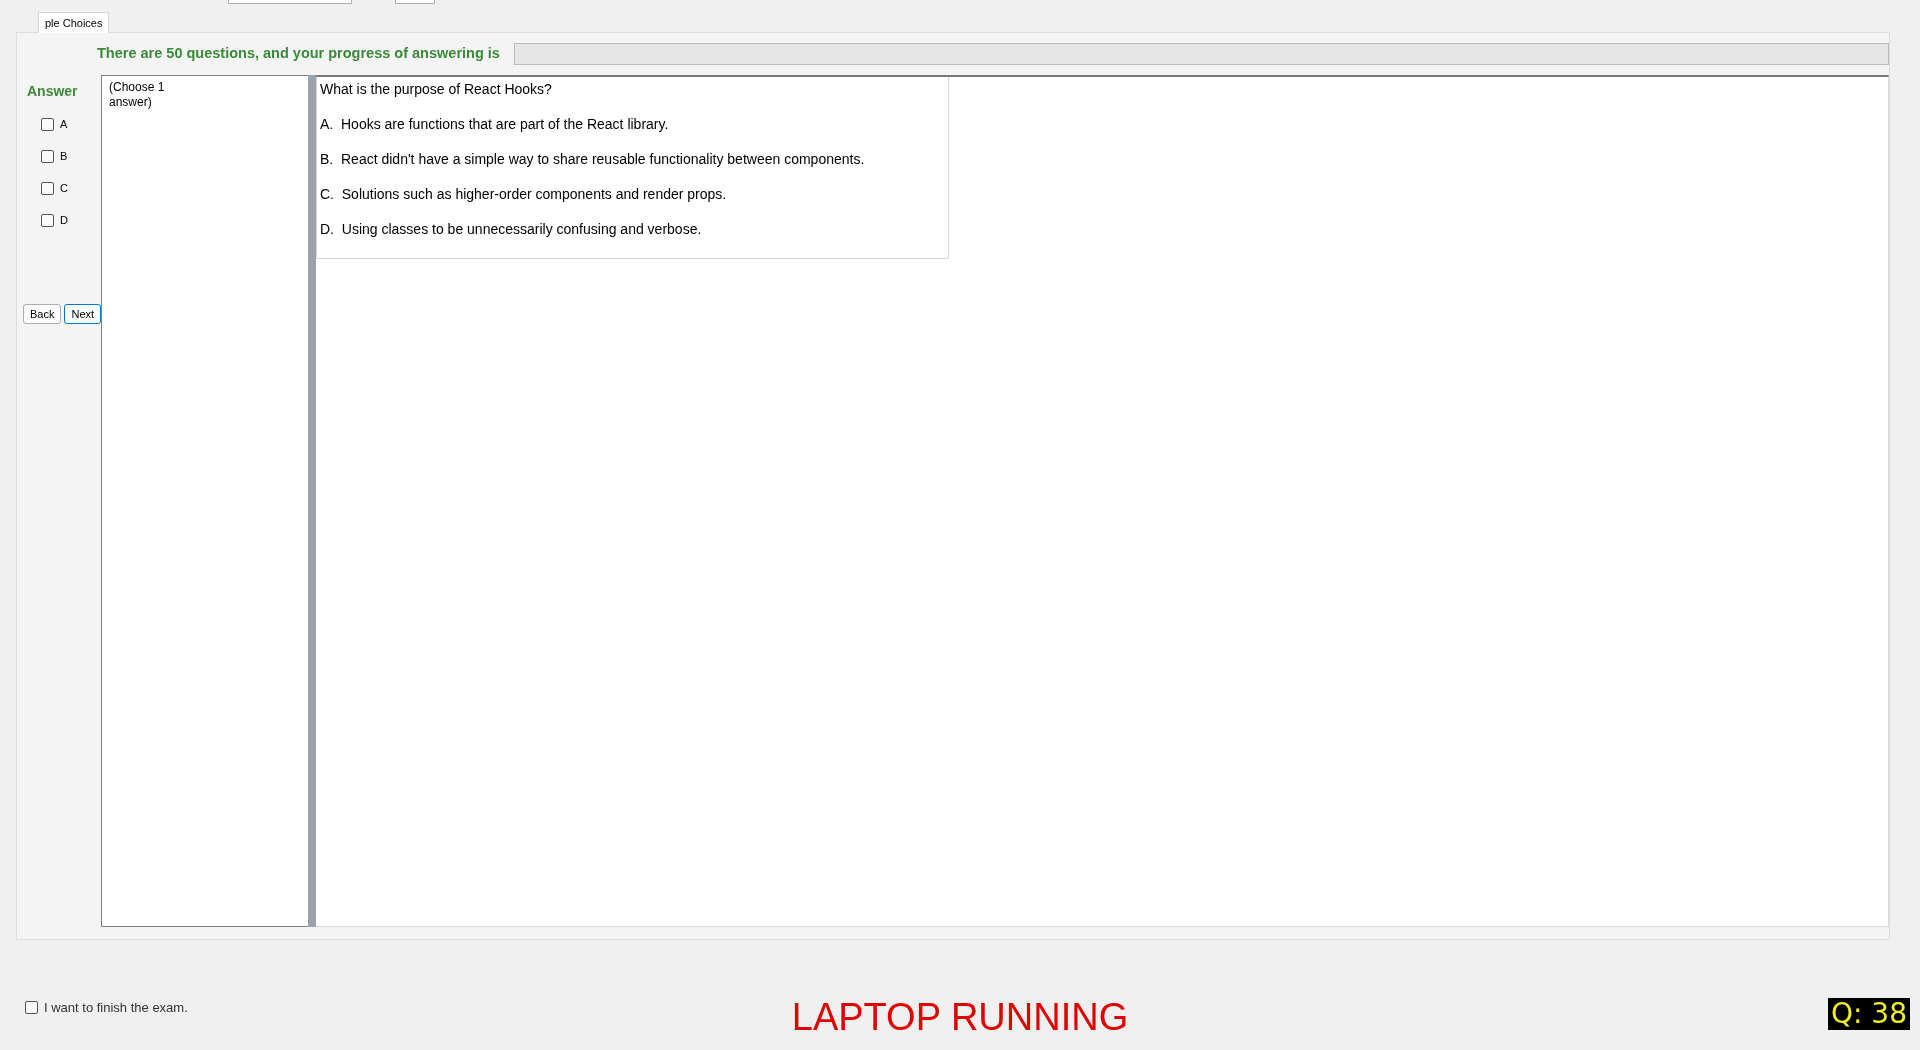 This screenshot has height=1050, width=1920. What do you see at coordinates (42, 314) in the screenshot?
I see `nav-button: Back` at bounding box center [42, 314].